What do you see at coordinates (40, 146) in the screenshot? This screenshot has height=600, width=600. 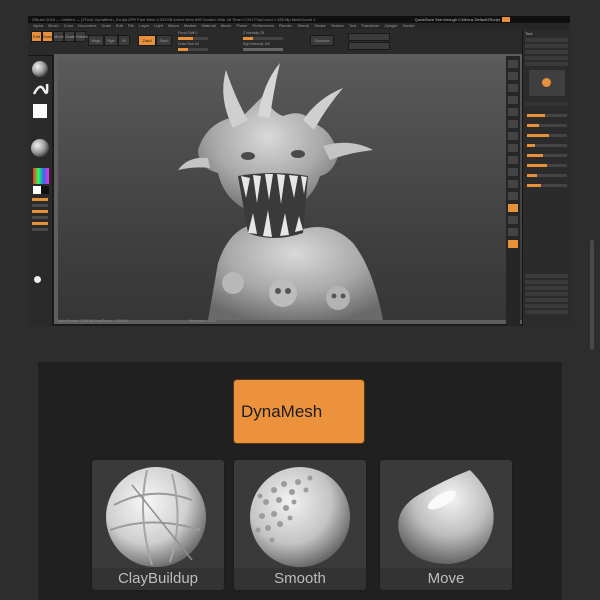 I see `left-shelf-icons` at bounding box center [40, 146].